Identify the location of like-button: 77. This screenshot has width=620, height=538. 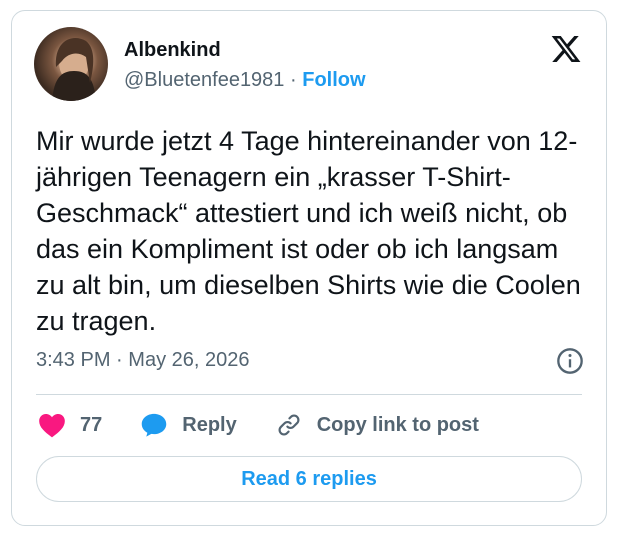
(70, 425).